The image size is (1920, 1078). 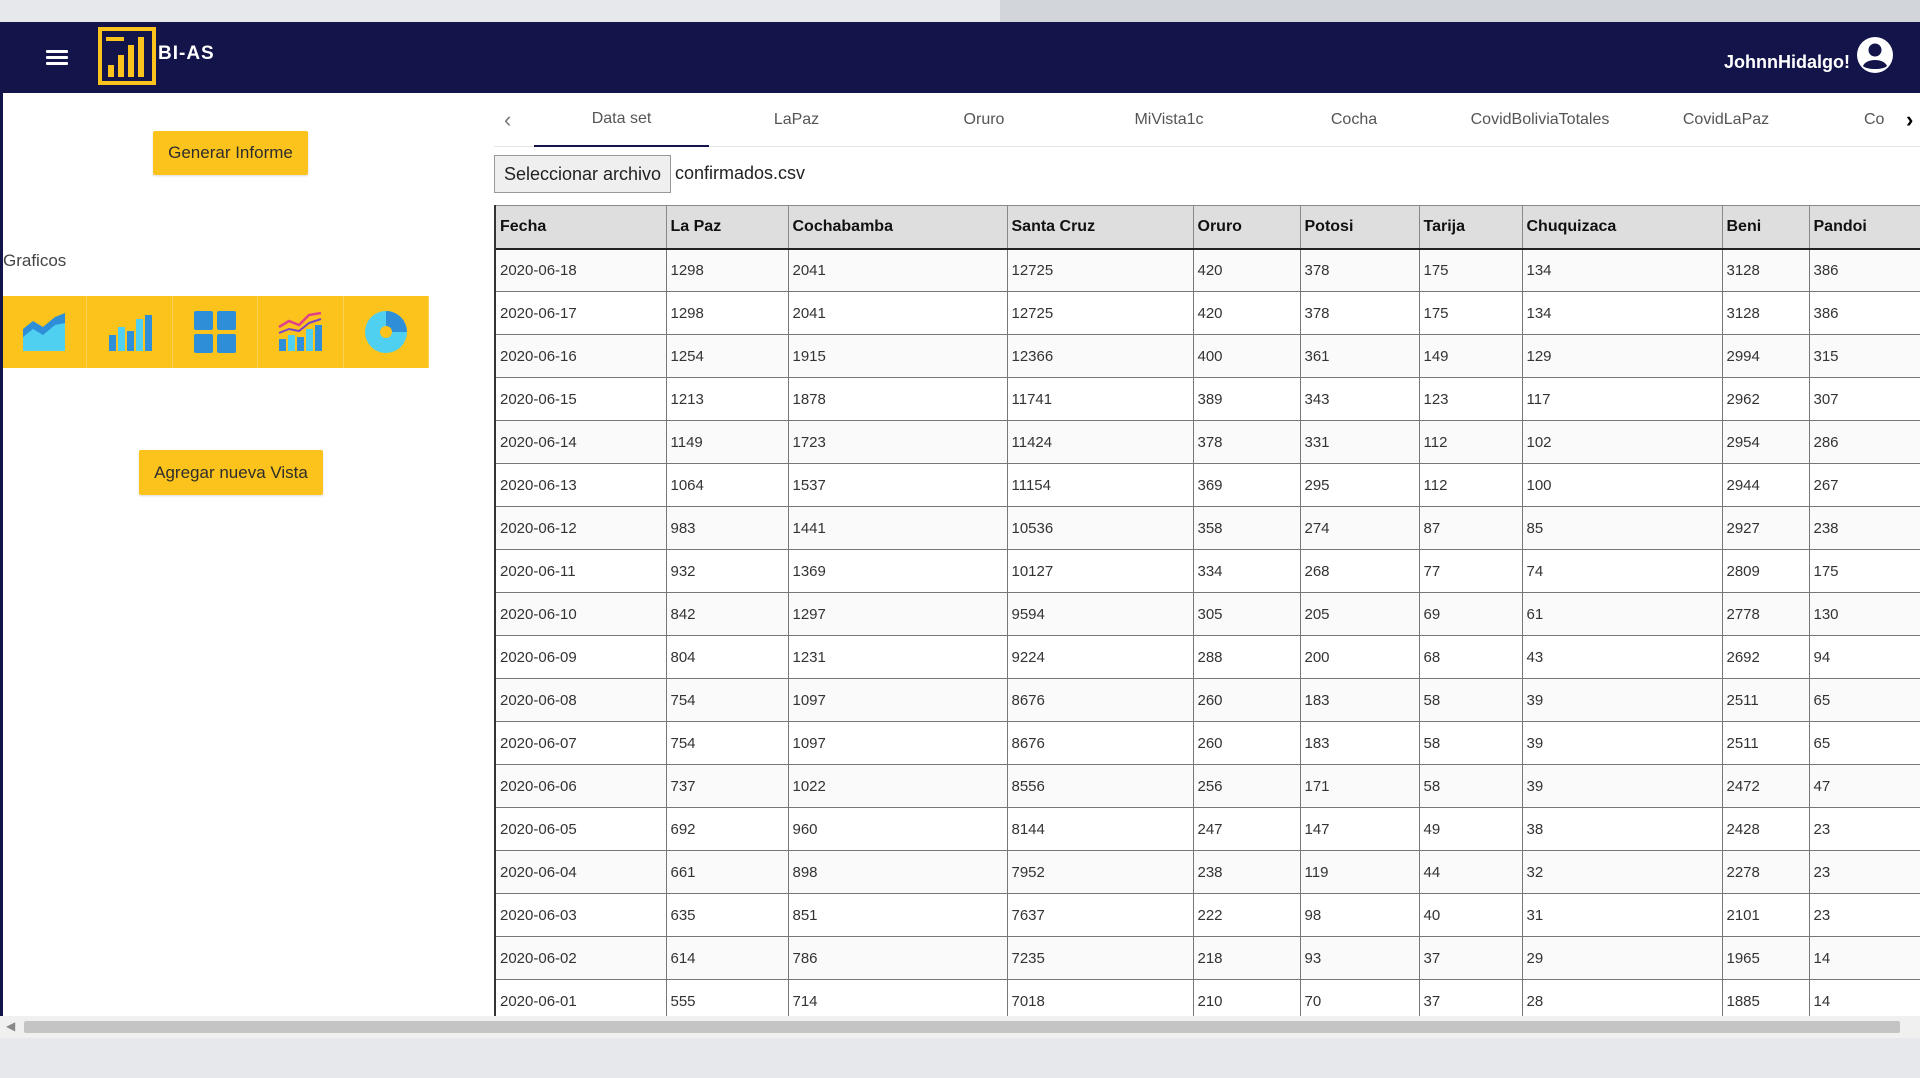 I want to click on table-cell: 2472, so click(x=1766, y=786).